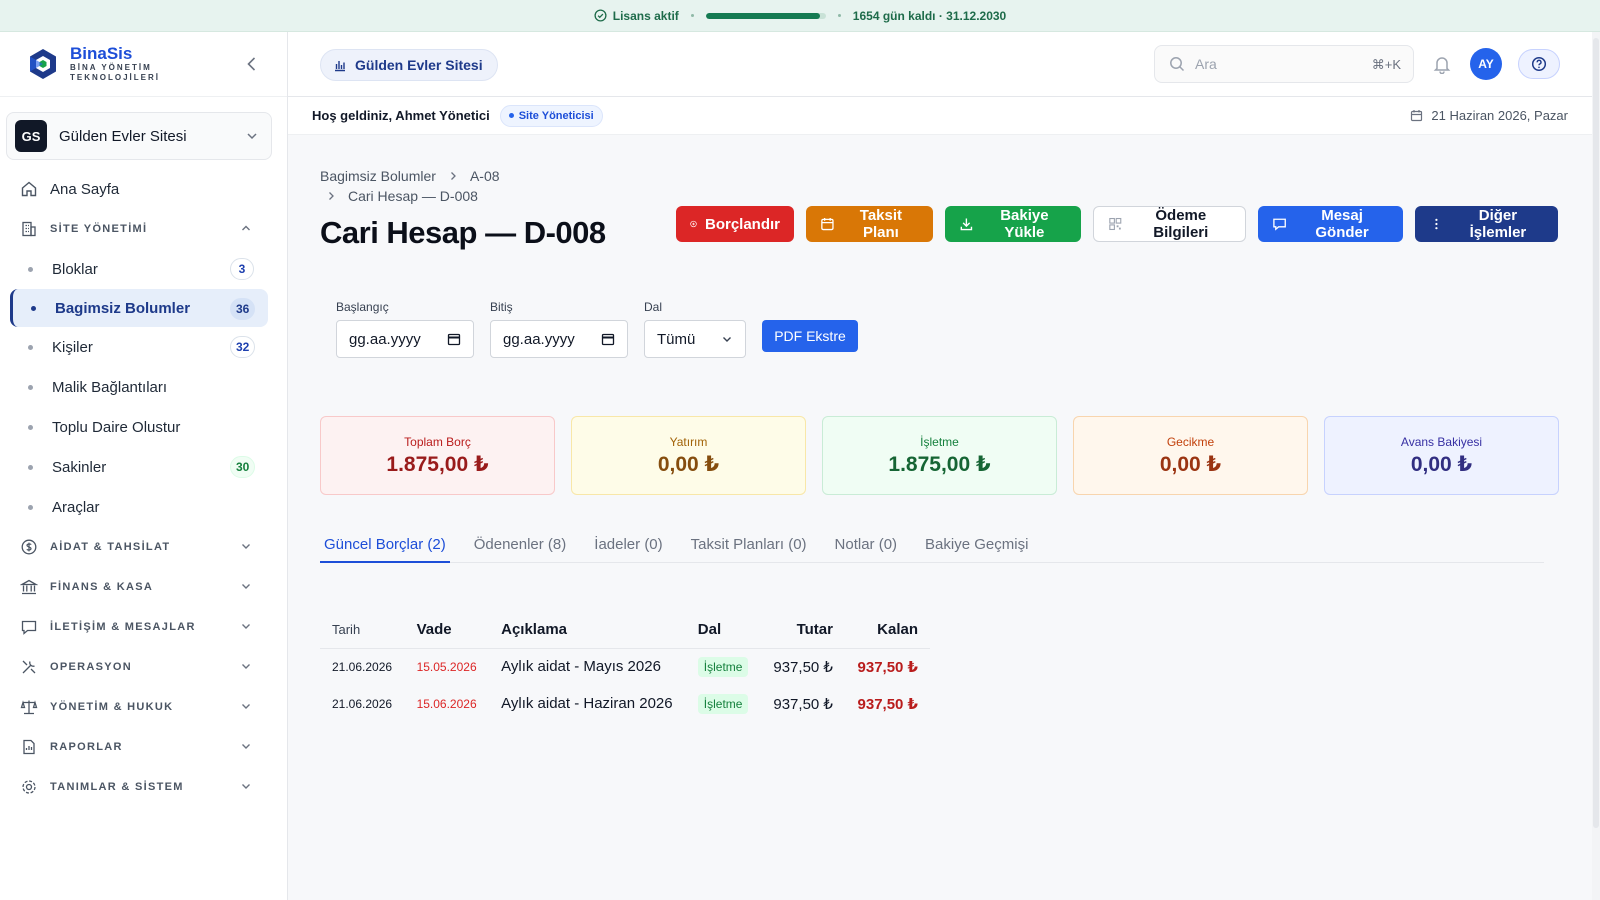 Image resolution: width=1600 pixels, height=900 pixels. Describe the element at coordinates (29, 547) in the screenshot. I see `dollar-circle-icon` at that location.